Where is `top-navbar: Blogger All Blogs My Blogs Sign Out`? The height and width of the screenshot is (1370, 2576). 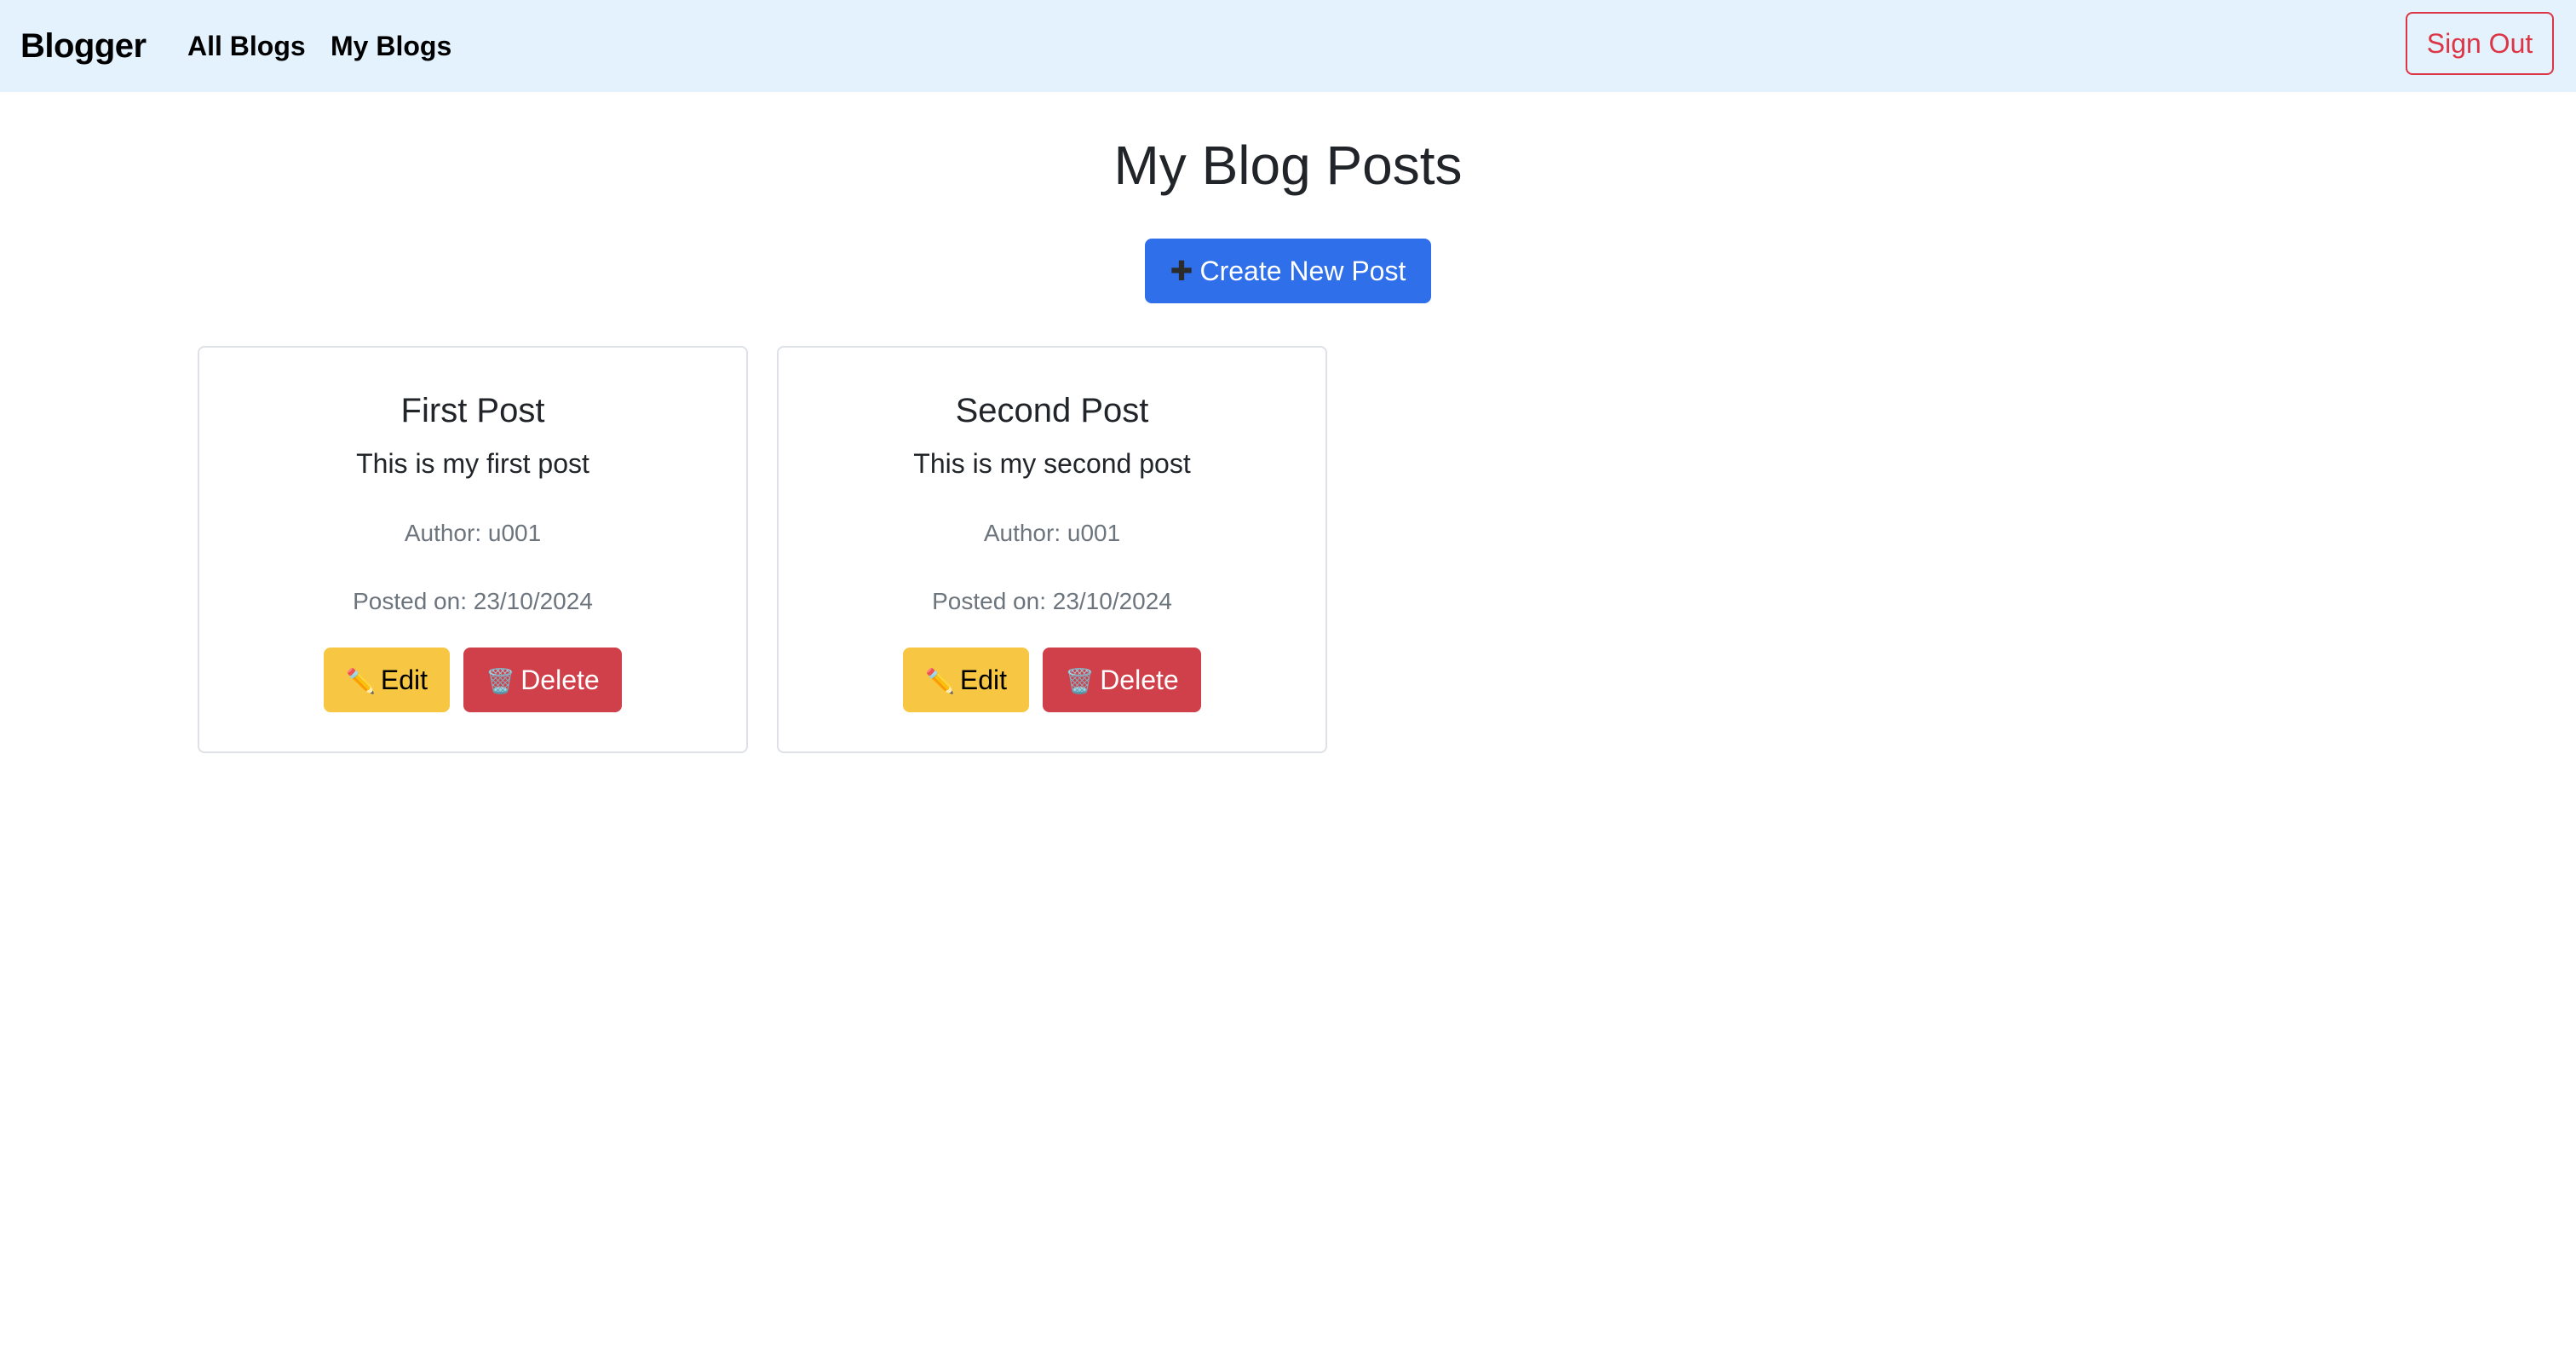
top-navbar: Blogger All Blogs My Blogs Sign Out is located at coordinates (1288, 46).